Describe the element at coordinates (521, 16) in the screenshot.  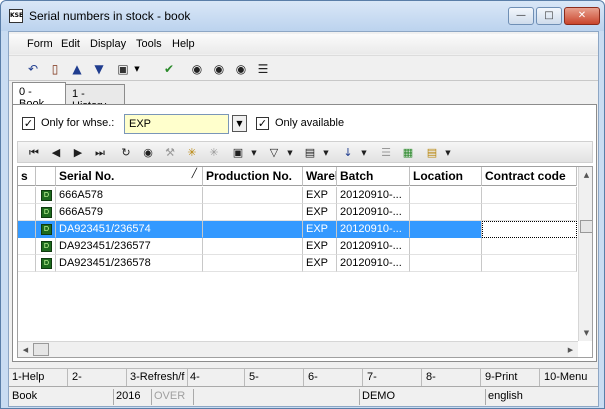
I see `minimize-button: —` at that location.